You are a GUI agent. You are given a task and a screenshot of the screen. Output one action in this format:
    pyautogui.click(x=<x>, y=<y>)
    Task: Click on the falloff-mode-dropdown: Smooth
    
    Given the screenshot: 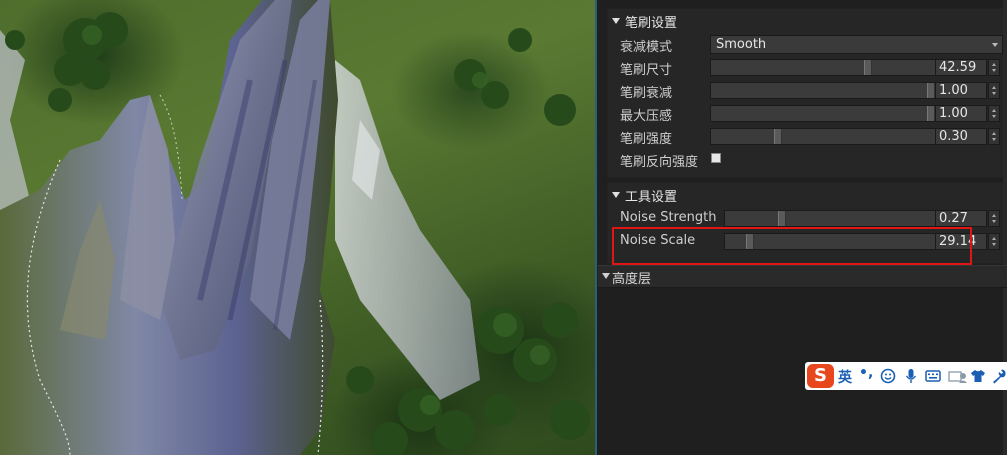 What is the action you would take?
    pyautogui.click(x=856, y=44)
    